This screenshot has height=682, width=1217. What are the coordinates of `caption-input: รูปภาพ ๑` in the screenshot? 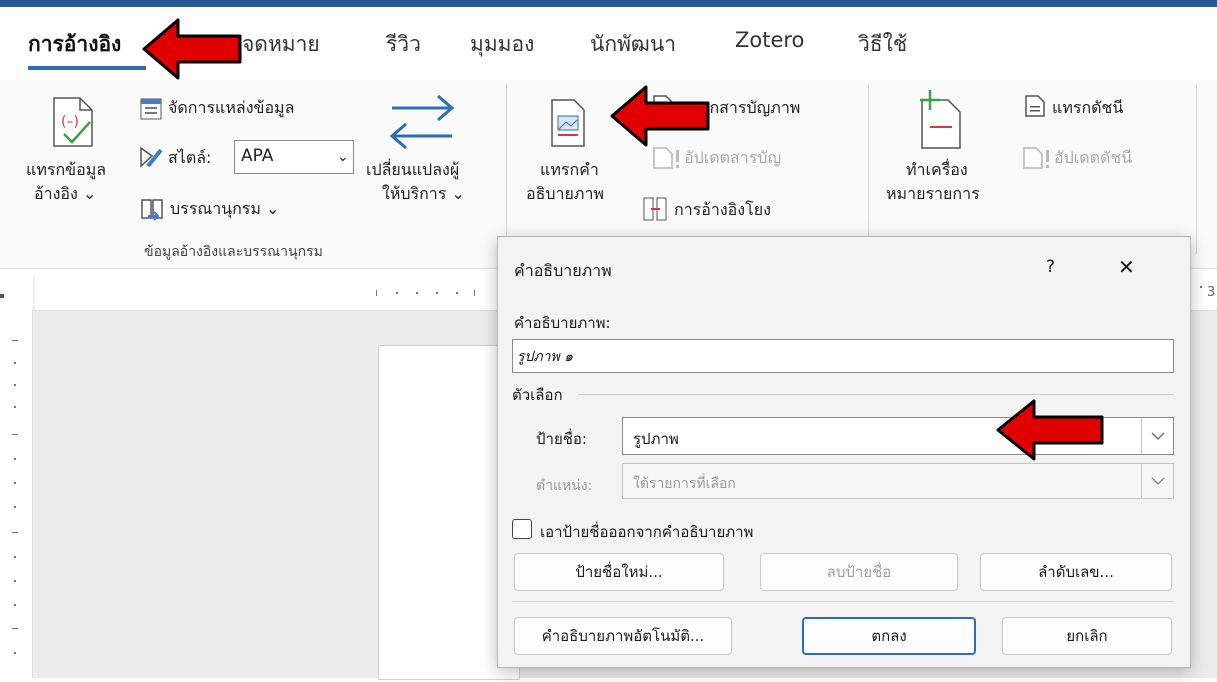 It's located at (843, 356).